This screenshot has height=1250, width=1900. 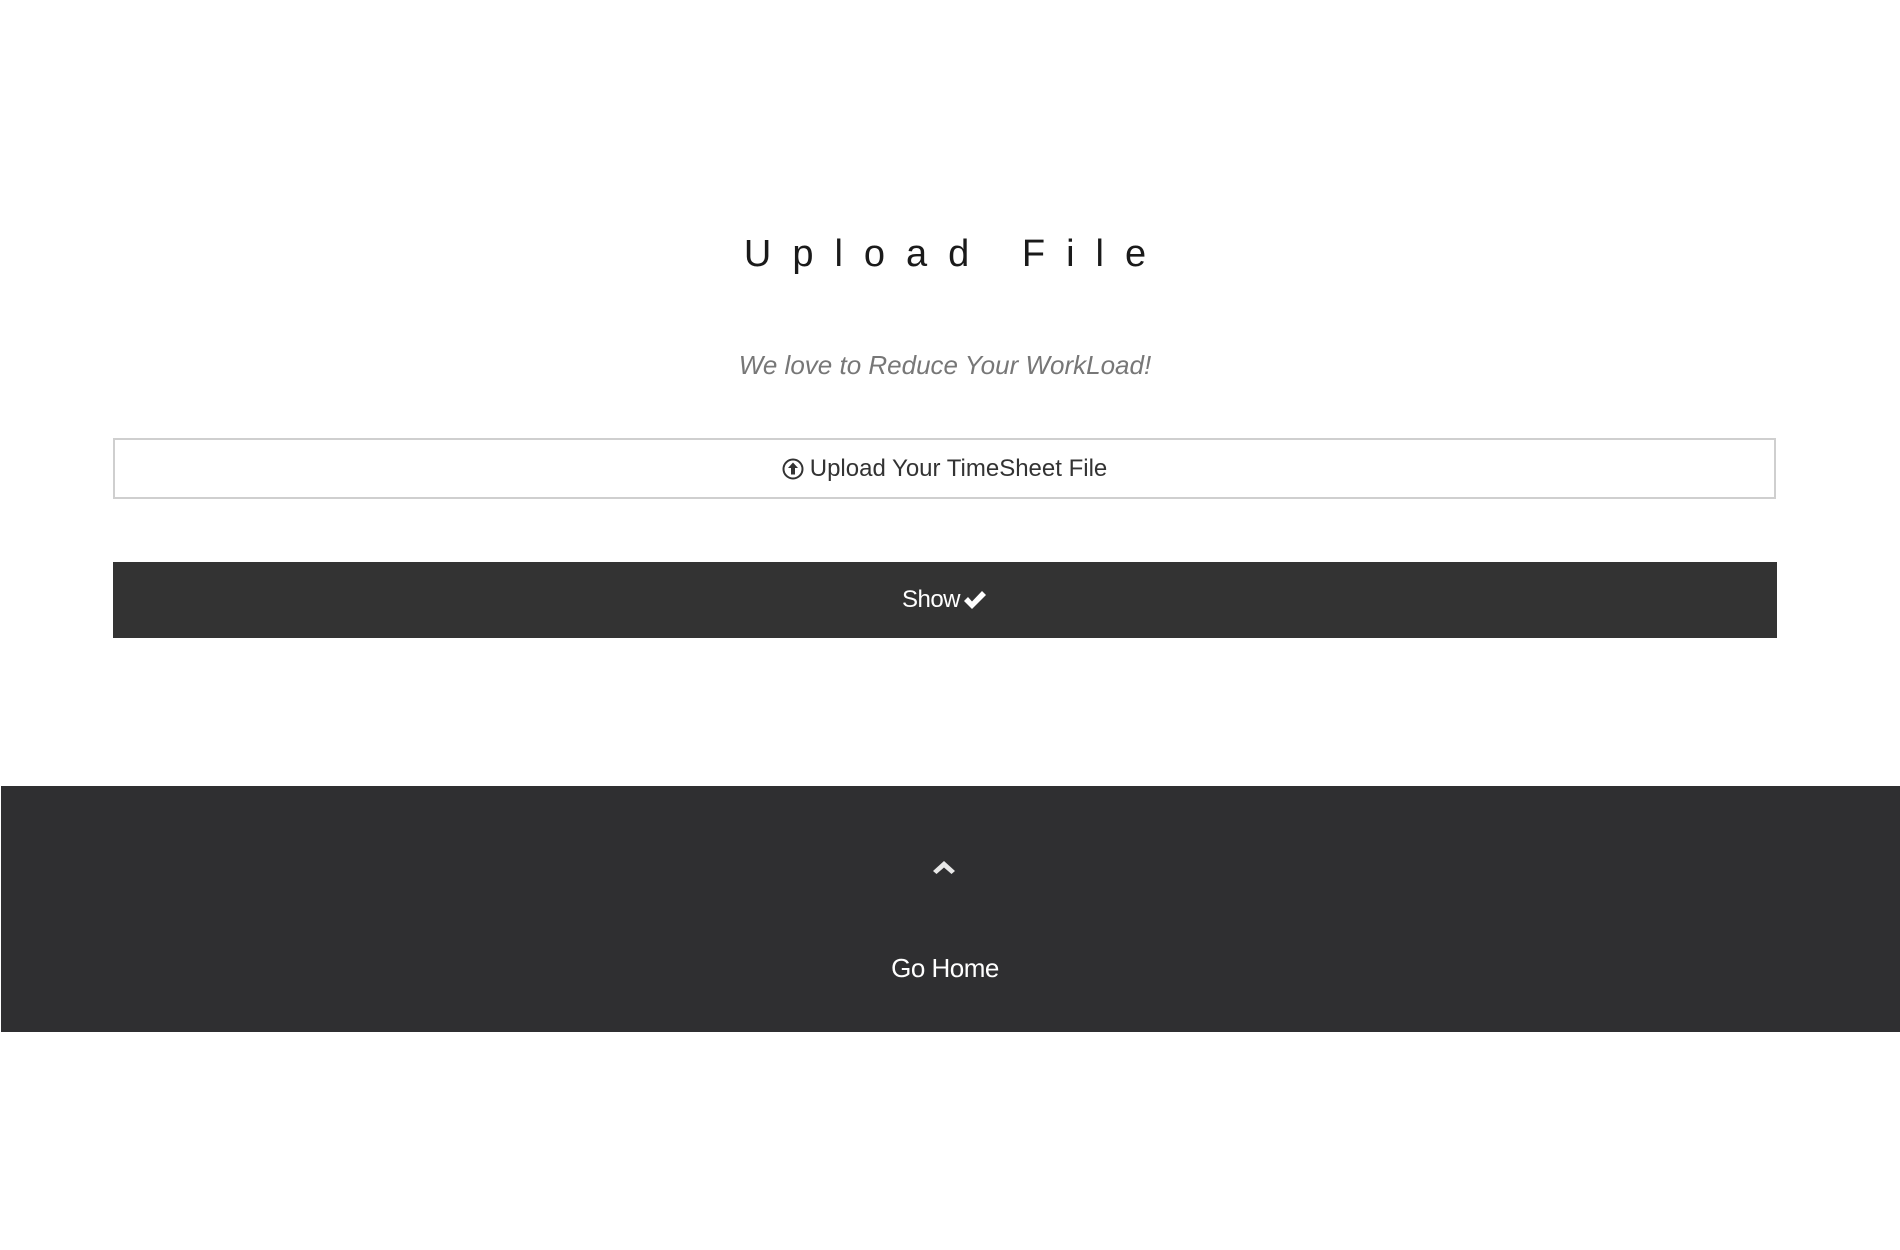 What do you see at coordinates (945, 365) in the screenshot?
I see `tagline: We love to Reduce Your WorkLoad!` at bounding box center [945, 365].